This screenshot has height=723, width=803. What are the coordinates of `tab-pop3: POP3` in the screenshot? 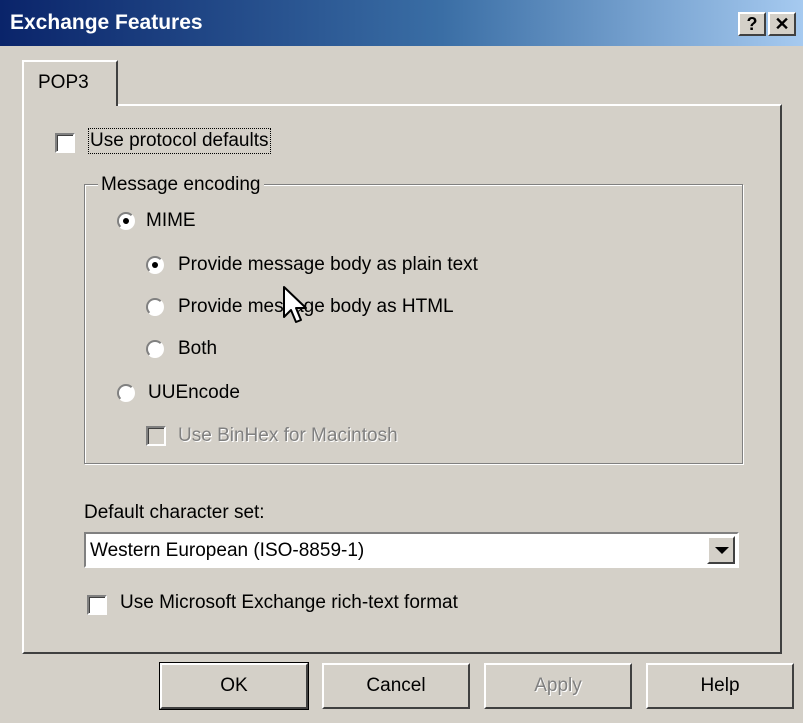 It's located at (70, 83).